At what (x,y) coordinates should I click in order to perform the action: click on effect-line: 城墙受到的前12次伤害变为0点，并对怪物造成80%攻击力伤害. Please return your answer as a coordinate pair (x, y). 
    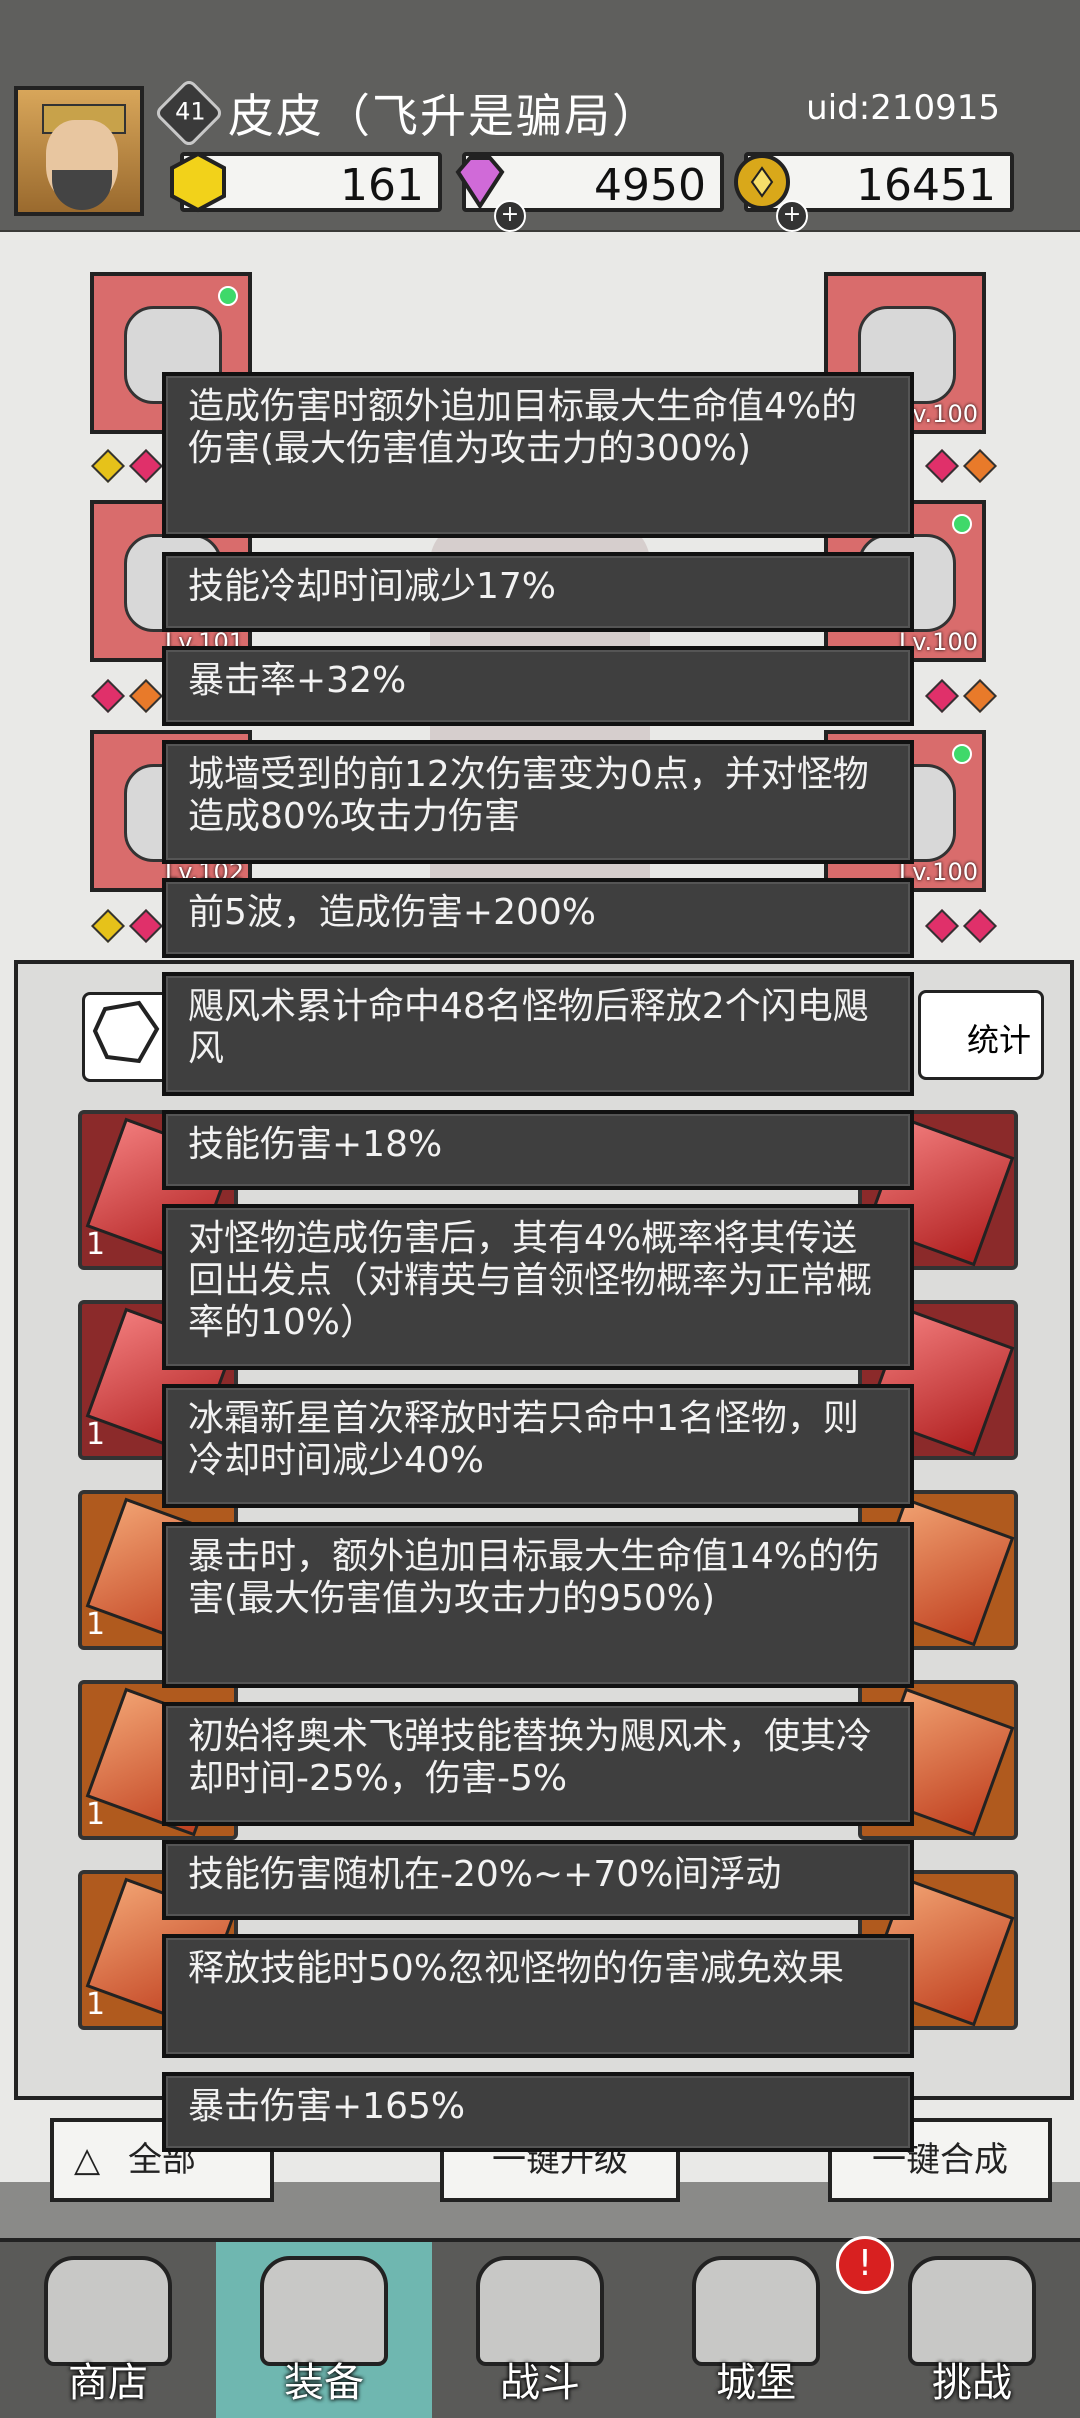
    Looking at the image, I should click on (538, 802).